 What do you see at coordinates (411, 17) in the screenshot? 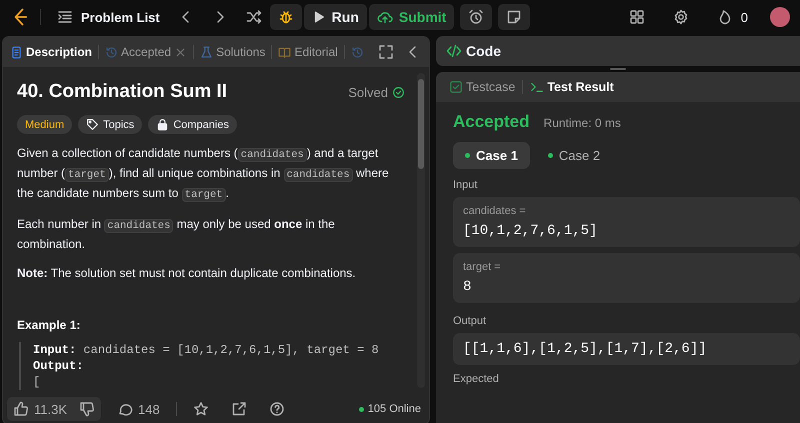
I see `submit-button: Submit` at bounding box center [411, 17].